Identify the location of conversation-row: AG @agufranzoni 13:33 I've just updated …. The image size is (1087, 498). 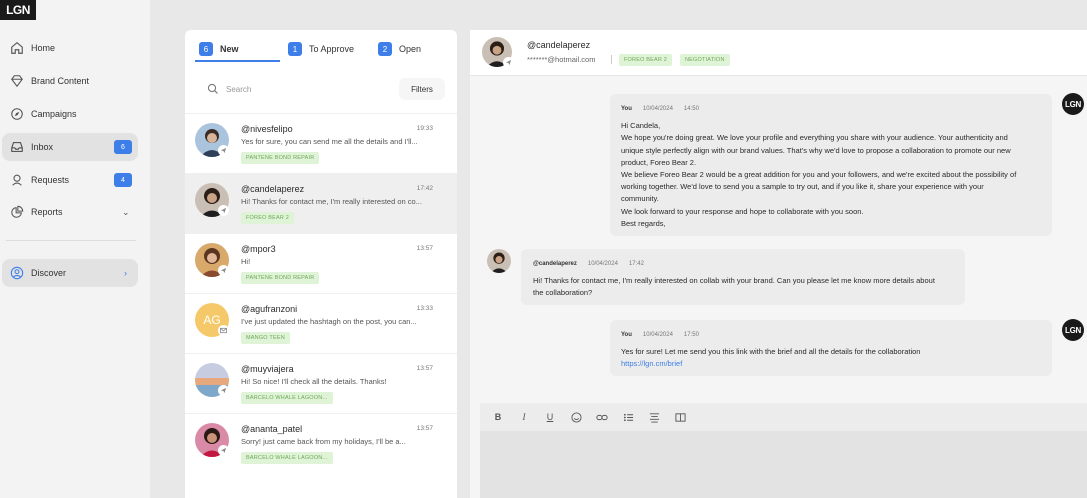
(321, 323).